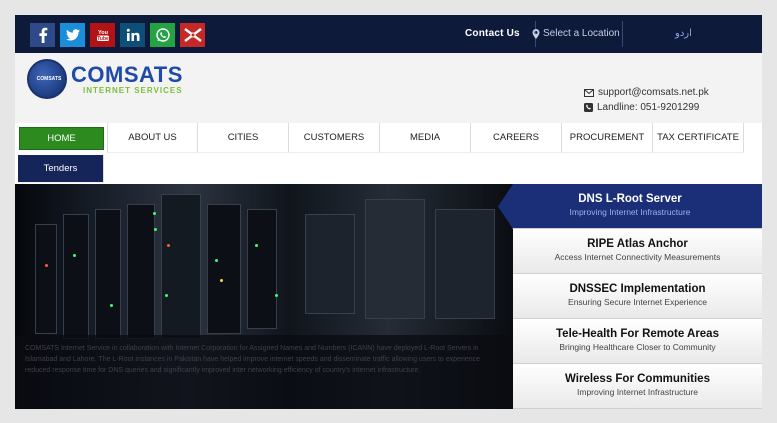 The height and width of the screenshot is (423, 777). I want to click on phone-icon, so click(588, 107).